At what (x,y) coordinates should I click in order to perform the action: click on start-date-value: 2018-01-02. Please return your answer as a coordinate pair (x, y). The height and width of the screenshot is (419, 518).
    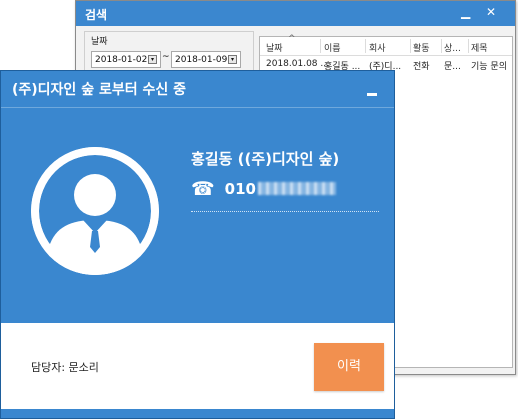
    Looking at the image, I should click on (121, 60).